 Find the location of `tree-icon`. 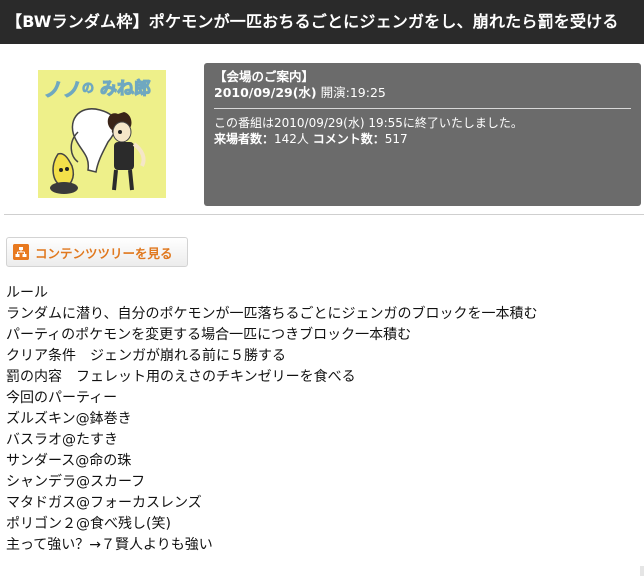

tree-icon is located at coordinates (21, 252).